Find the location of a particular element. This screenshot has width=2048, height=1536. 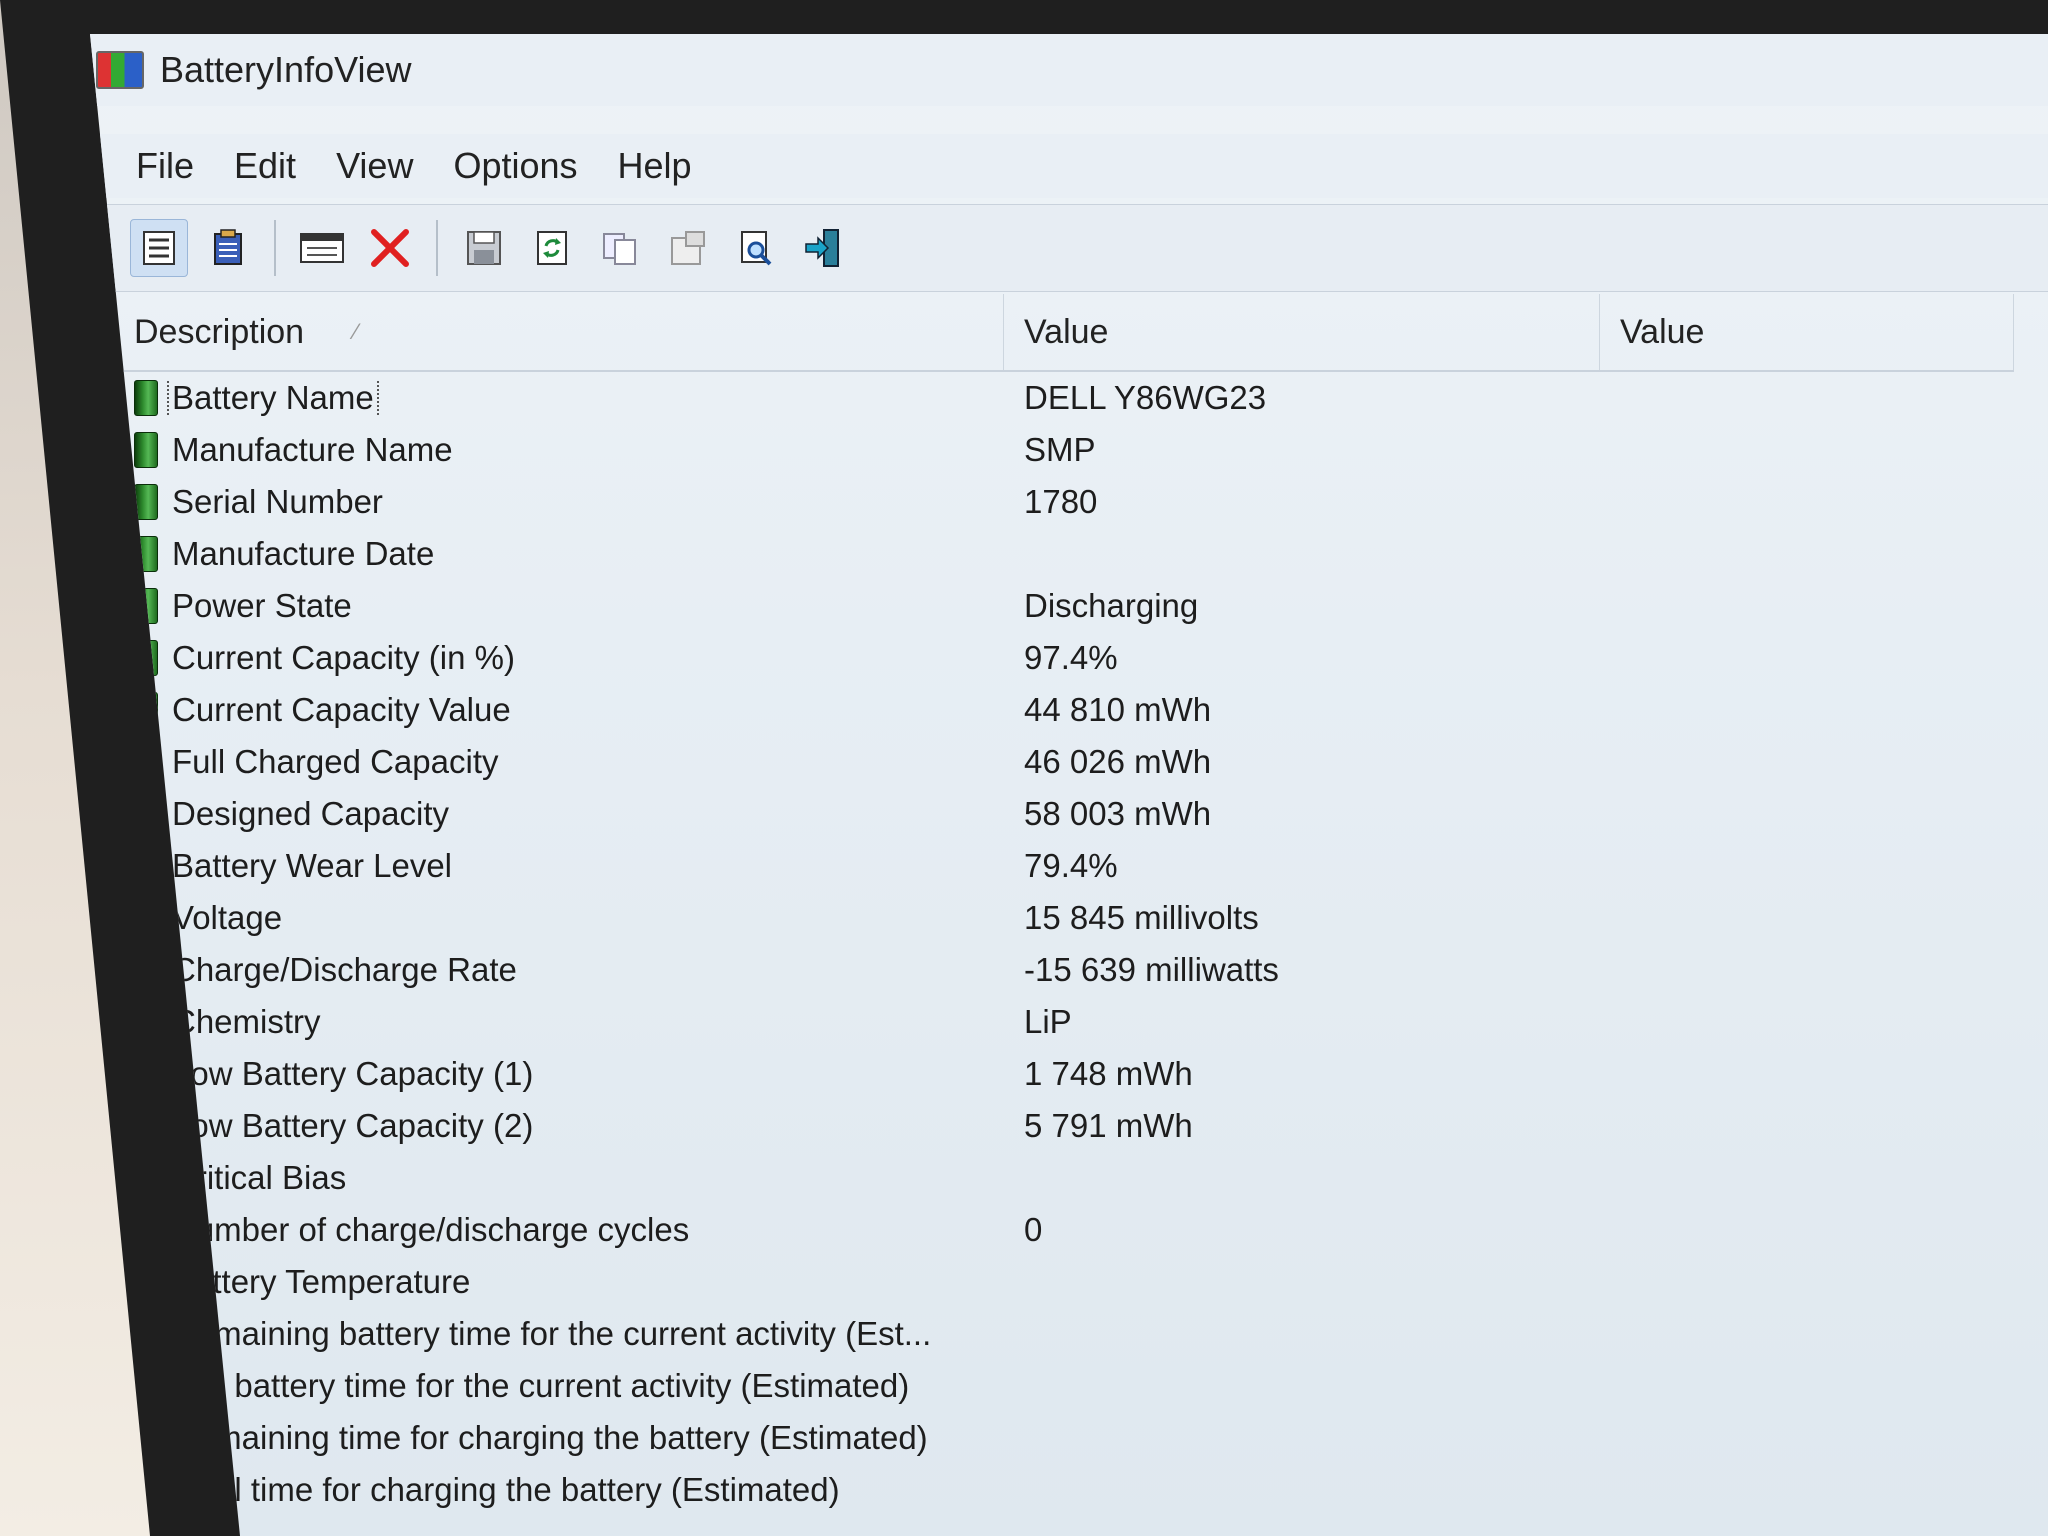

description-label: Battery Wear Level is located at coordinates (312, 865).